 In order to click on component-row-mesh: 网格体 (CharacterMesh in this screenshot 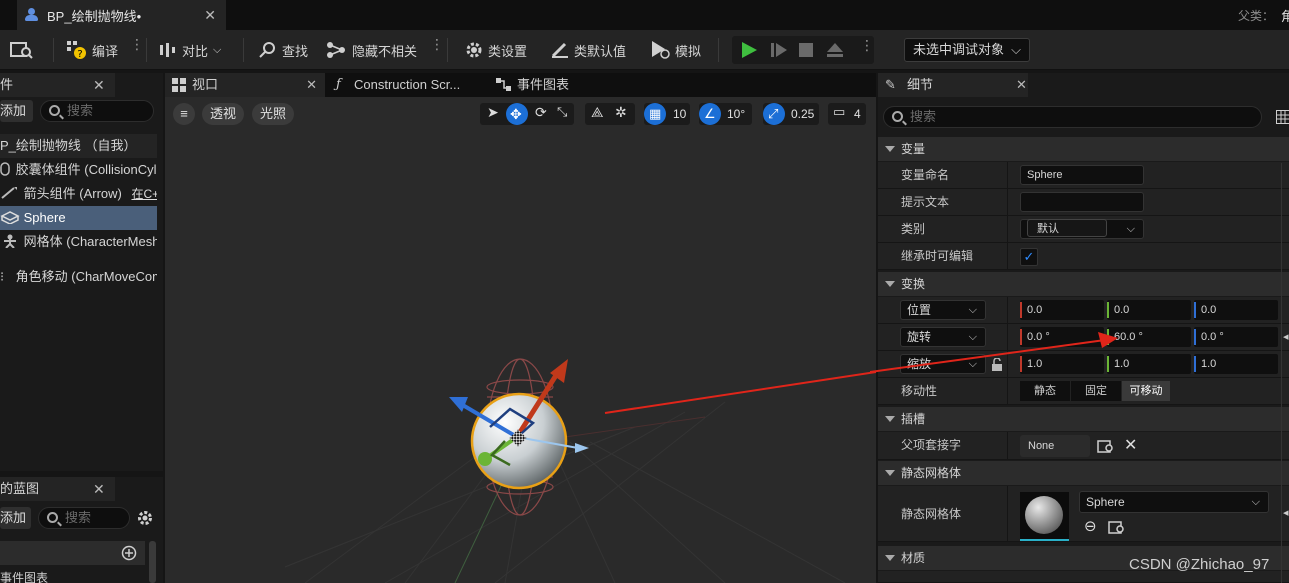, I will do `click(78, 242)`.